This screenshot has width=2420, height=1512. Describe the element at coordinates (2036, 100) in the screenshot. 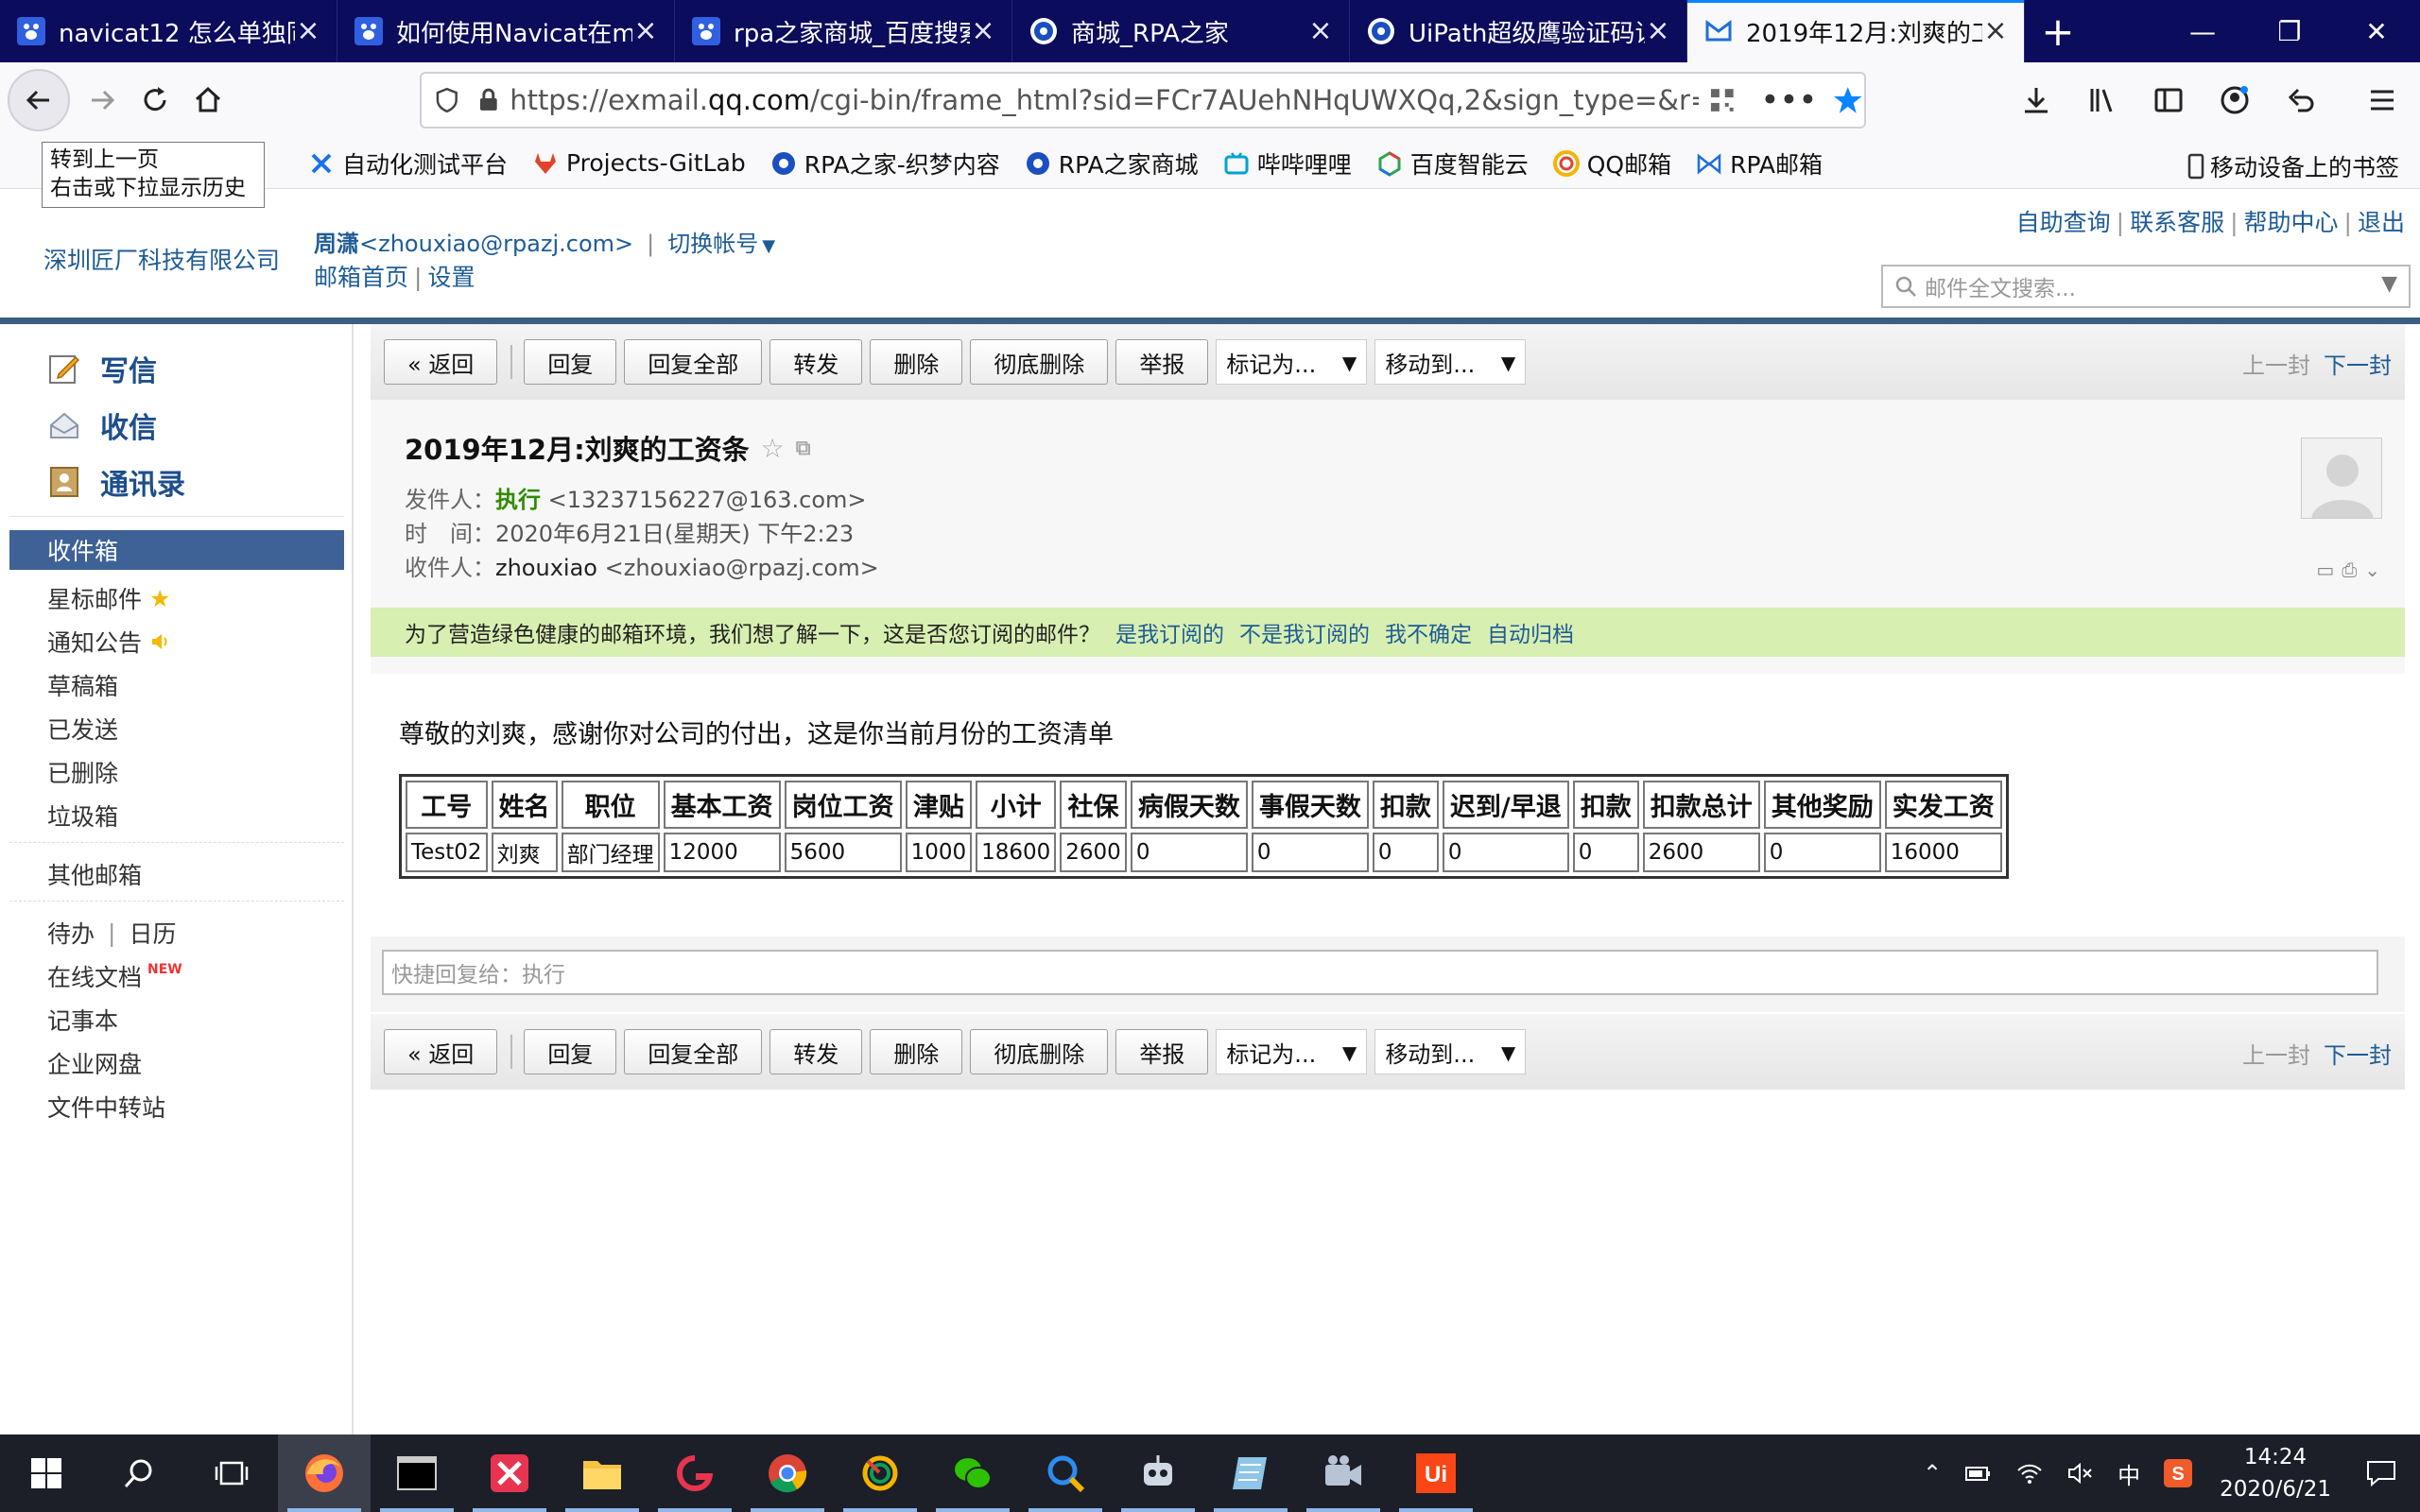

I see `download-icon` at that location.